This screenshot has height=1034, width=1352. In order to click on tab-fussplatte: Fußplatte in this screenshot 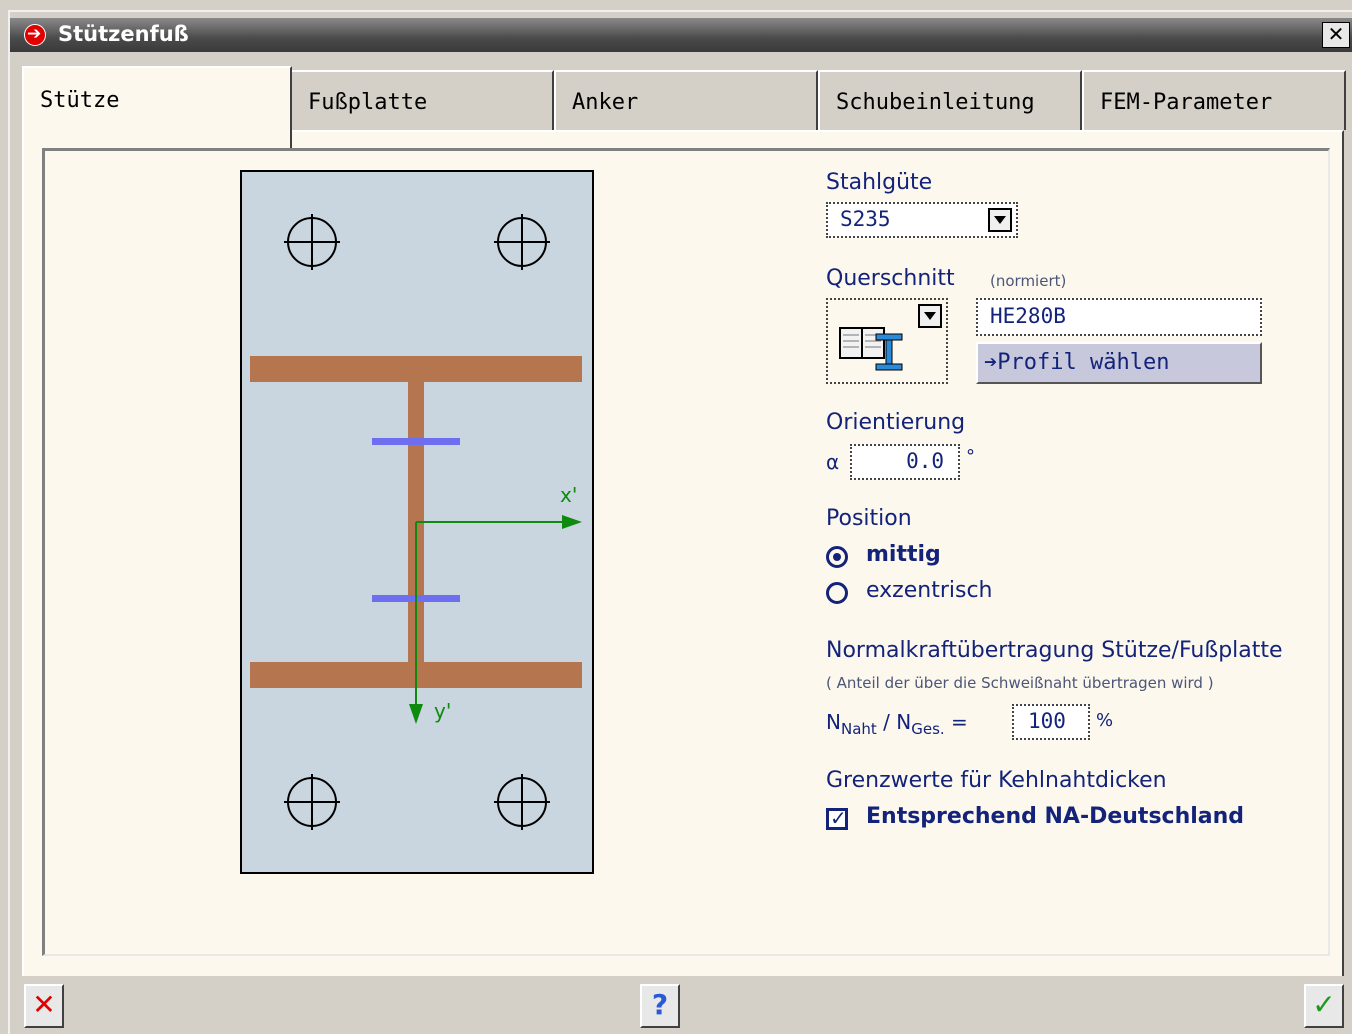, I will do `click(422, 100)`.